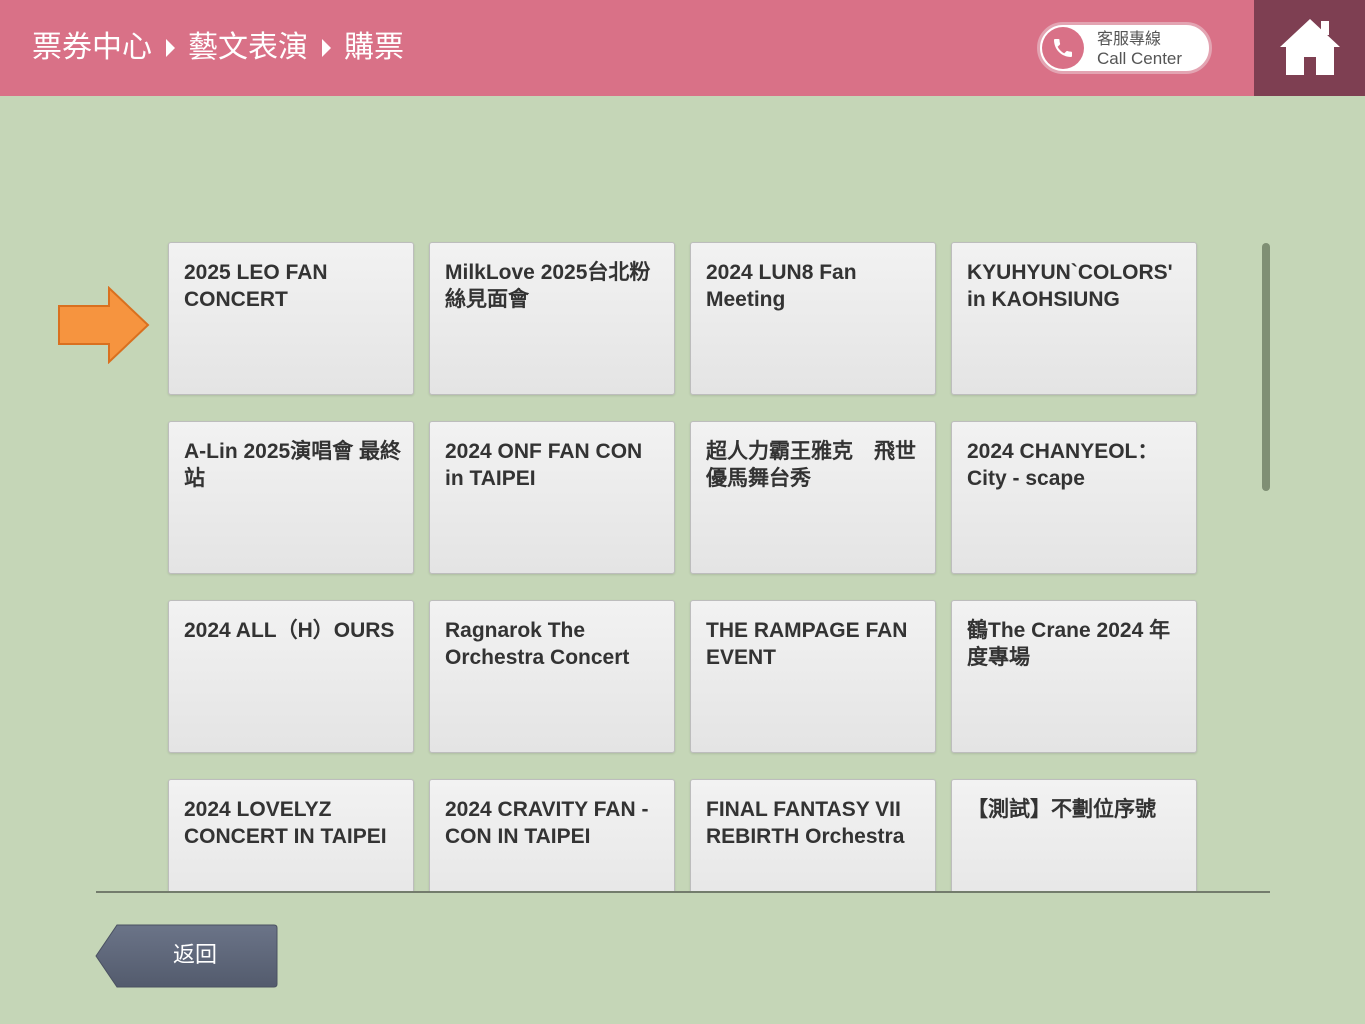 The image size is (1365, 1024). What do you see at coordinates (194, 955) in the screenshot?
I see `back-button-label: 返回` at bounding box center [194, 955].